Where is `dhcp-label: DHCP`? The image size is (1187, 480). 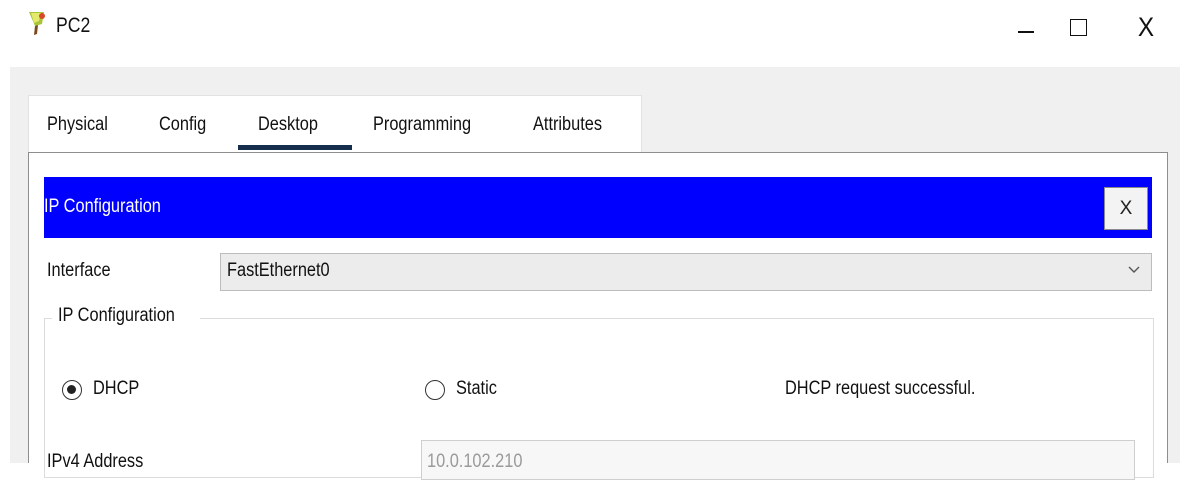
dhcp-label: DHCP is located at coordinates (116, 389).